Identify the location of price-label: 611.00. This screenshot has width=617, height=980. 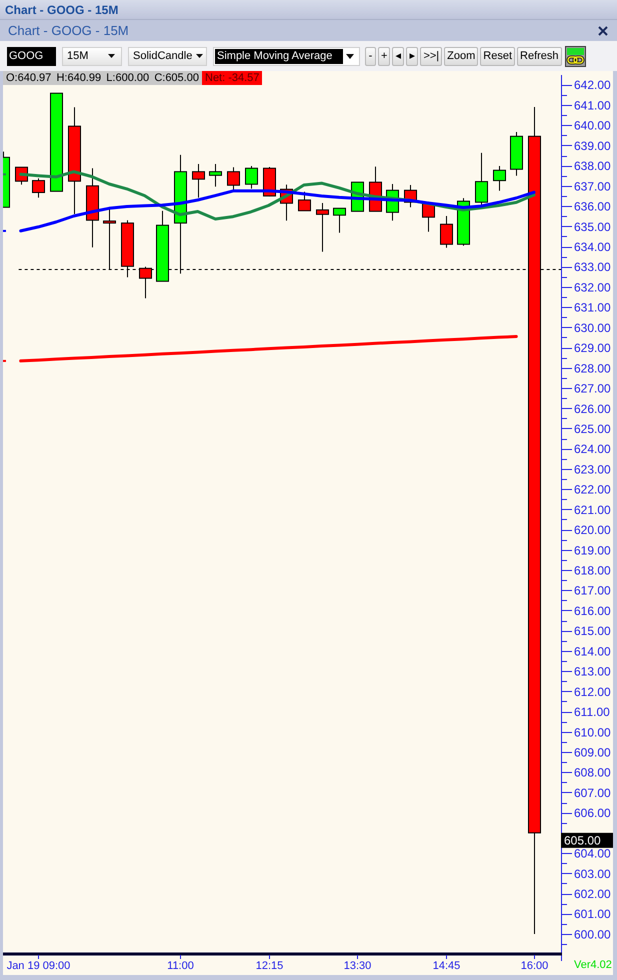
(592, 712).